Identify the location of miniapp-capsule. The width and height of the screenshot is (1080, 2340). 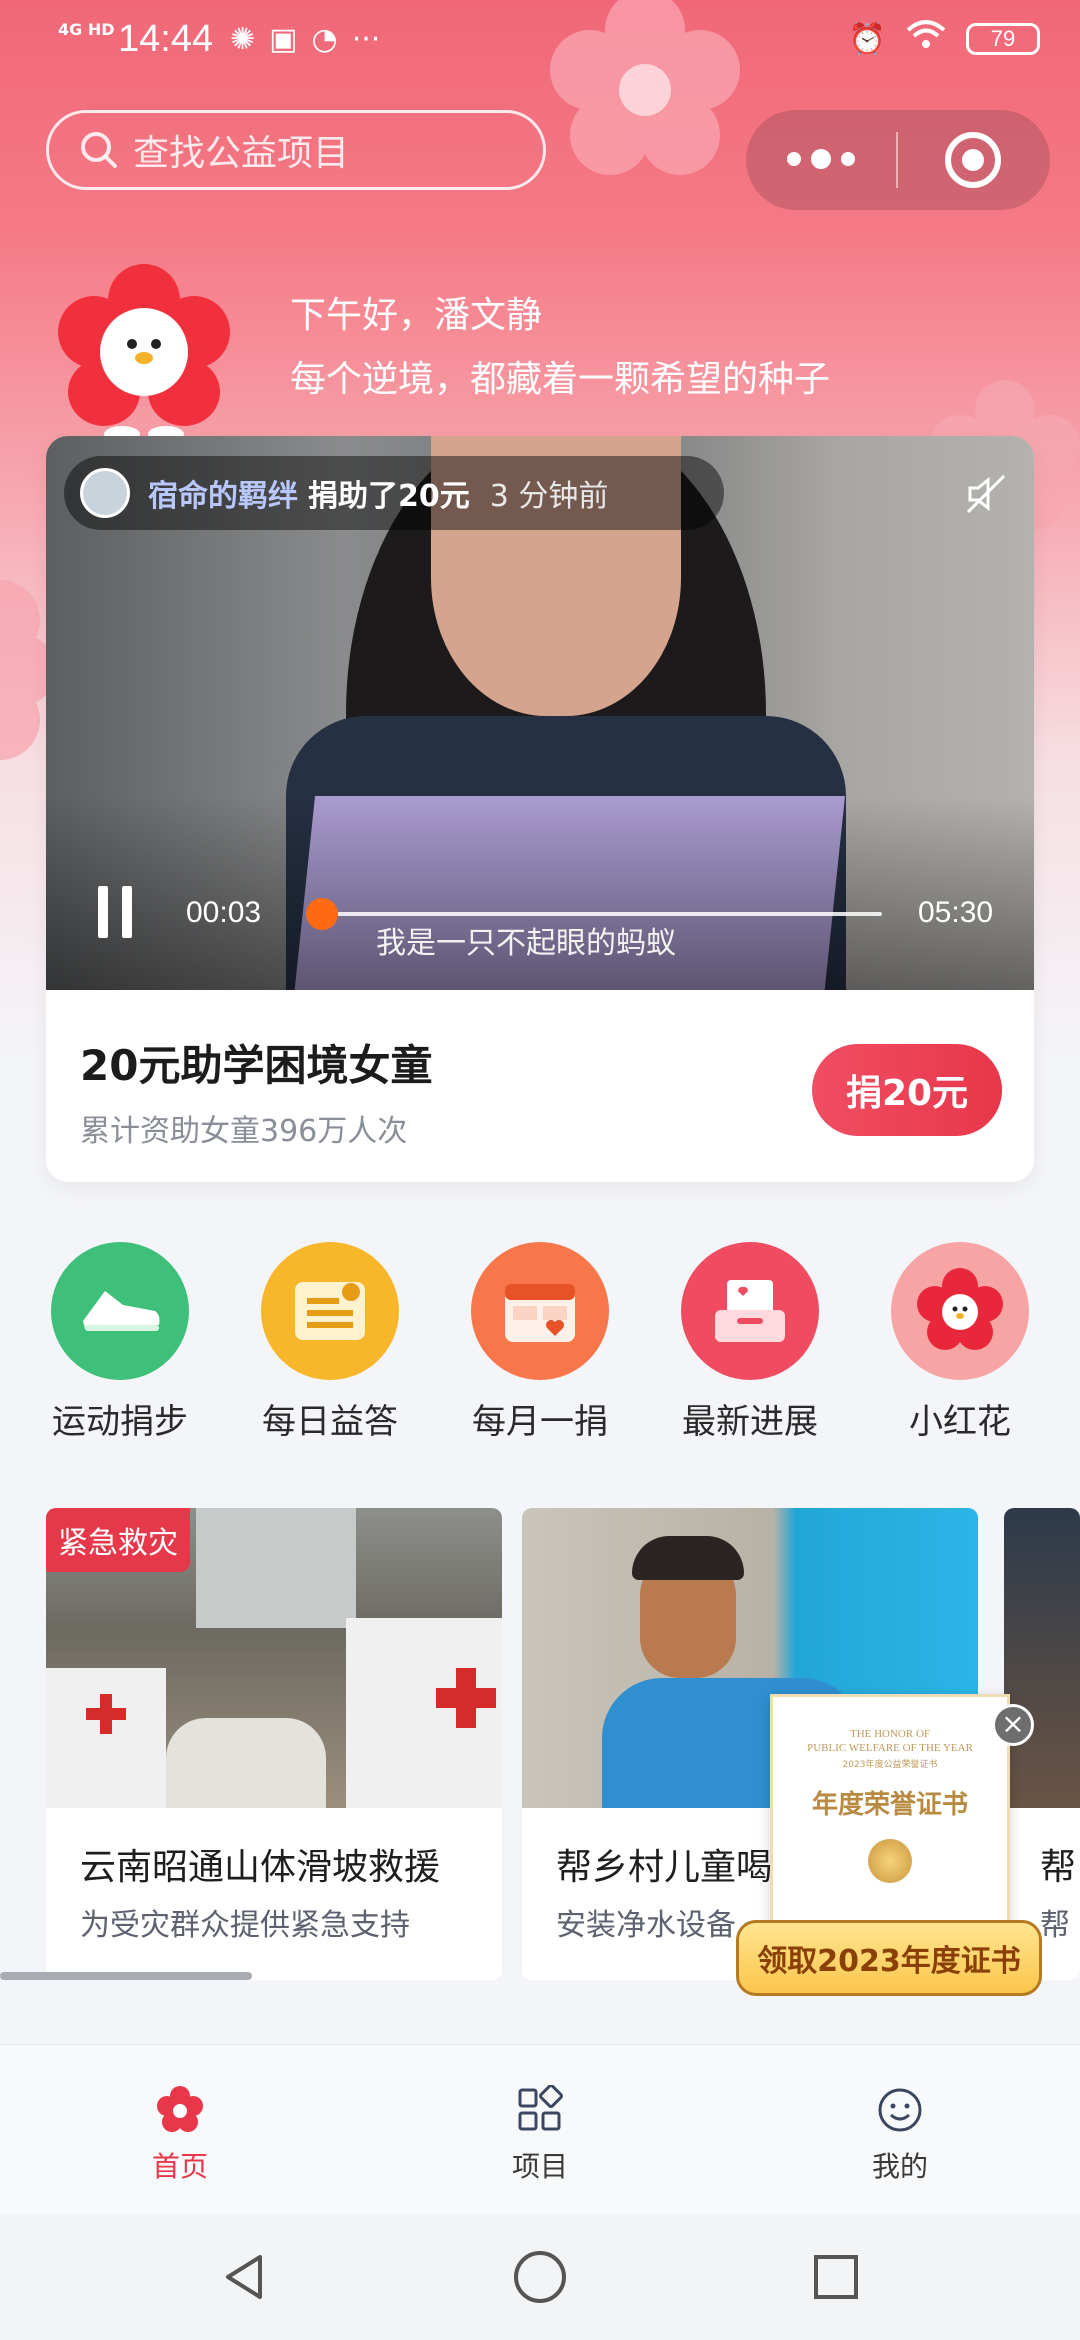
(898, 160).